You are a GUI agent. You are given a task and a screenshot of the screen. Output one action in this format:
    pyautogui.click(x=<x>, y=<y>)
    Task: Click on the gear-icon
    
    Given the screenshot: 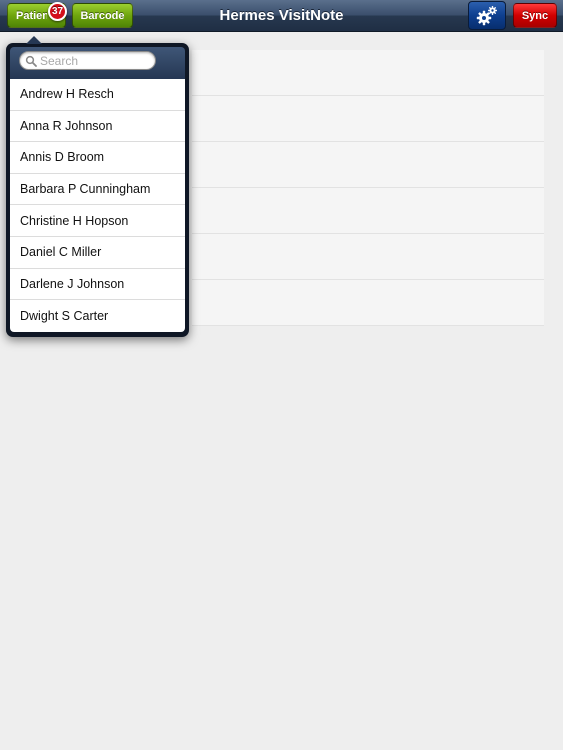 What is the action you would take?
    pyautogui.click(x=486, y=15)
    